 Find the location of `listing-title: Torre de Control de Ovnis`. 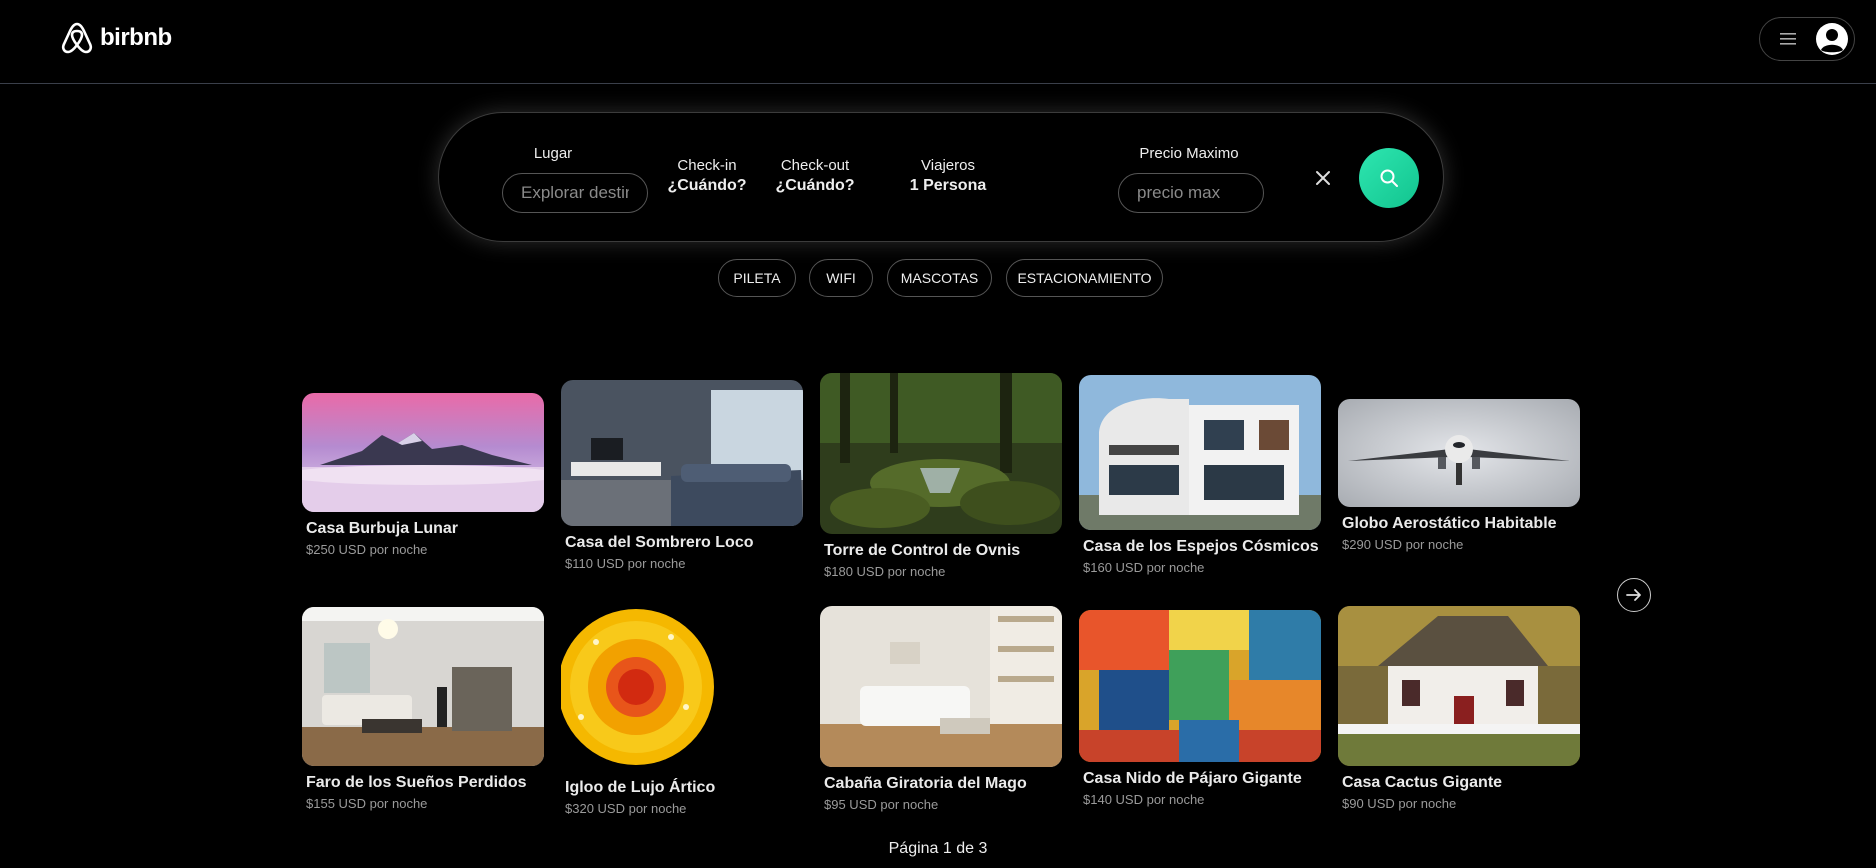

listing-title: Torre de Control de Ovnis is located at coordinates (922, 550).